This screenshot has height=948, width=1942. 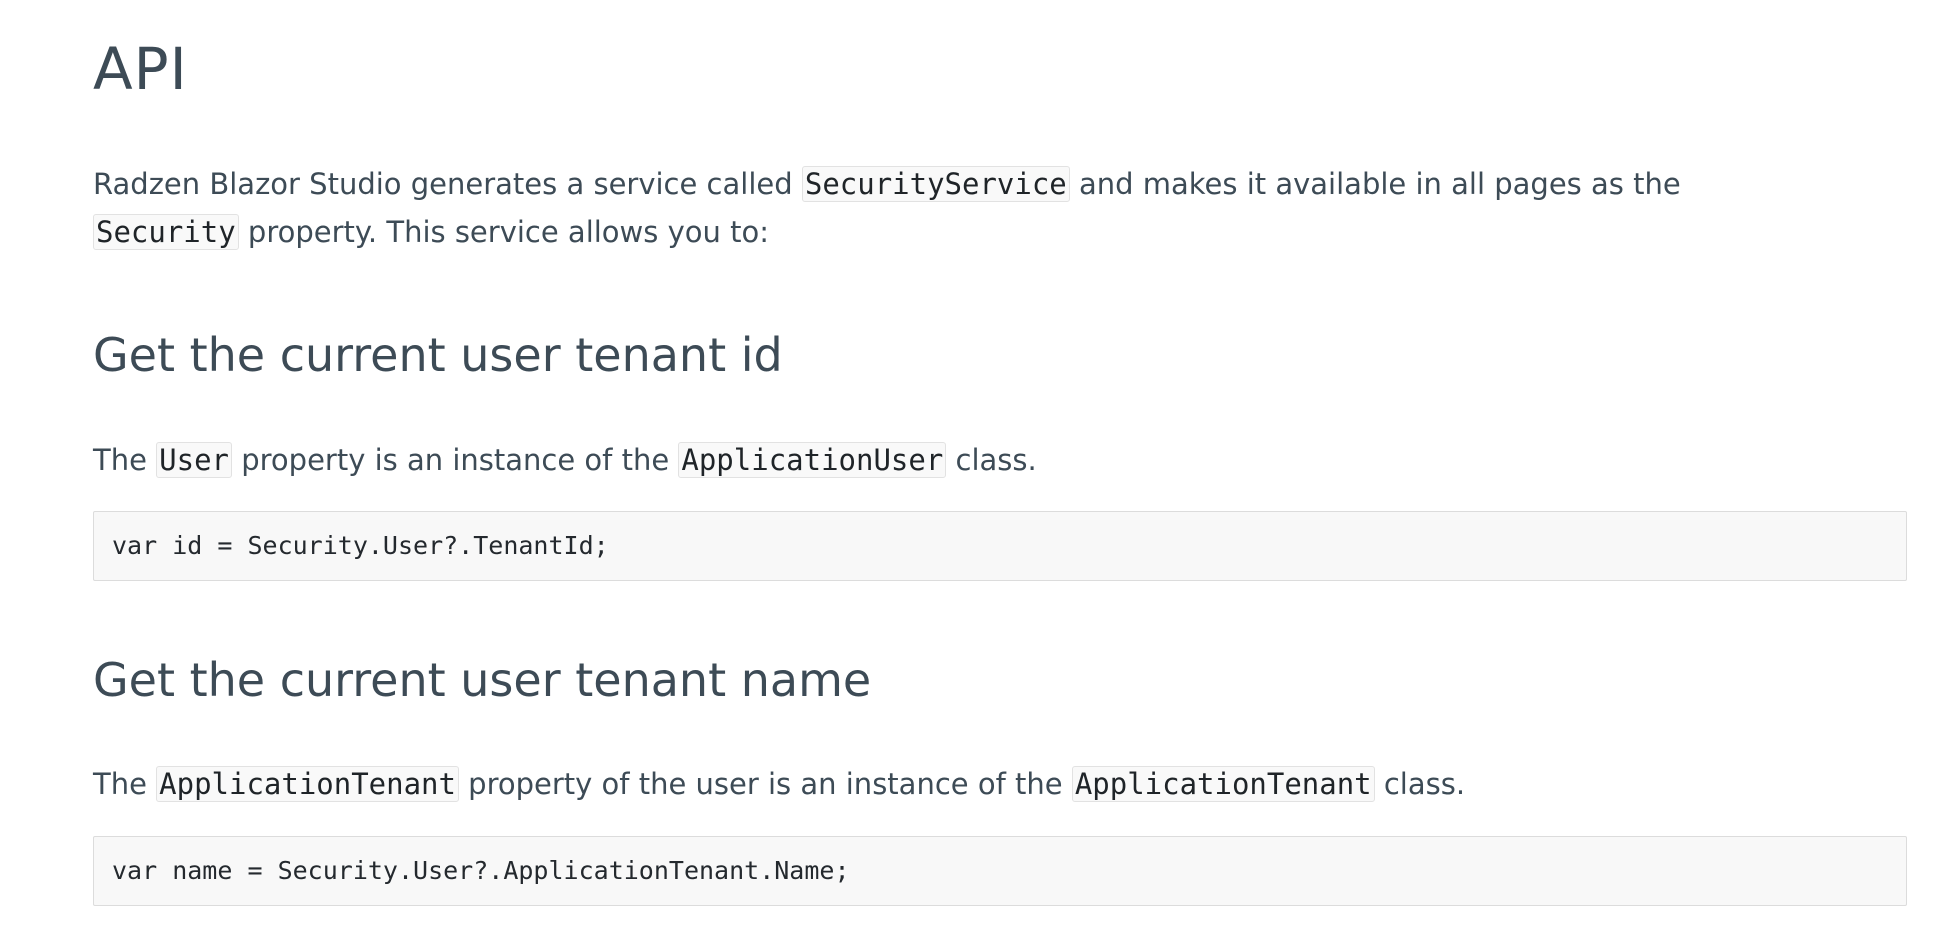 I want to click on code-block-tenant-id: var id = Security.User?.TenantId;, so click(x=1000, y=546).